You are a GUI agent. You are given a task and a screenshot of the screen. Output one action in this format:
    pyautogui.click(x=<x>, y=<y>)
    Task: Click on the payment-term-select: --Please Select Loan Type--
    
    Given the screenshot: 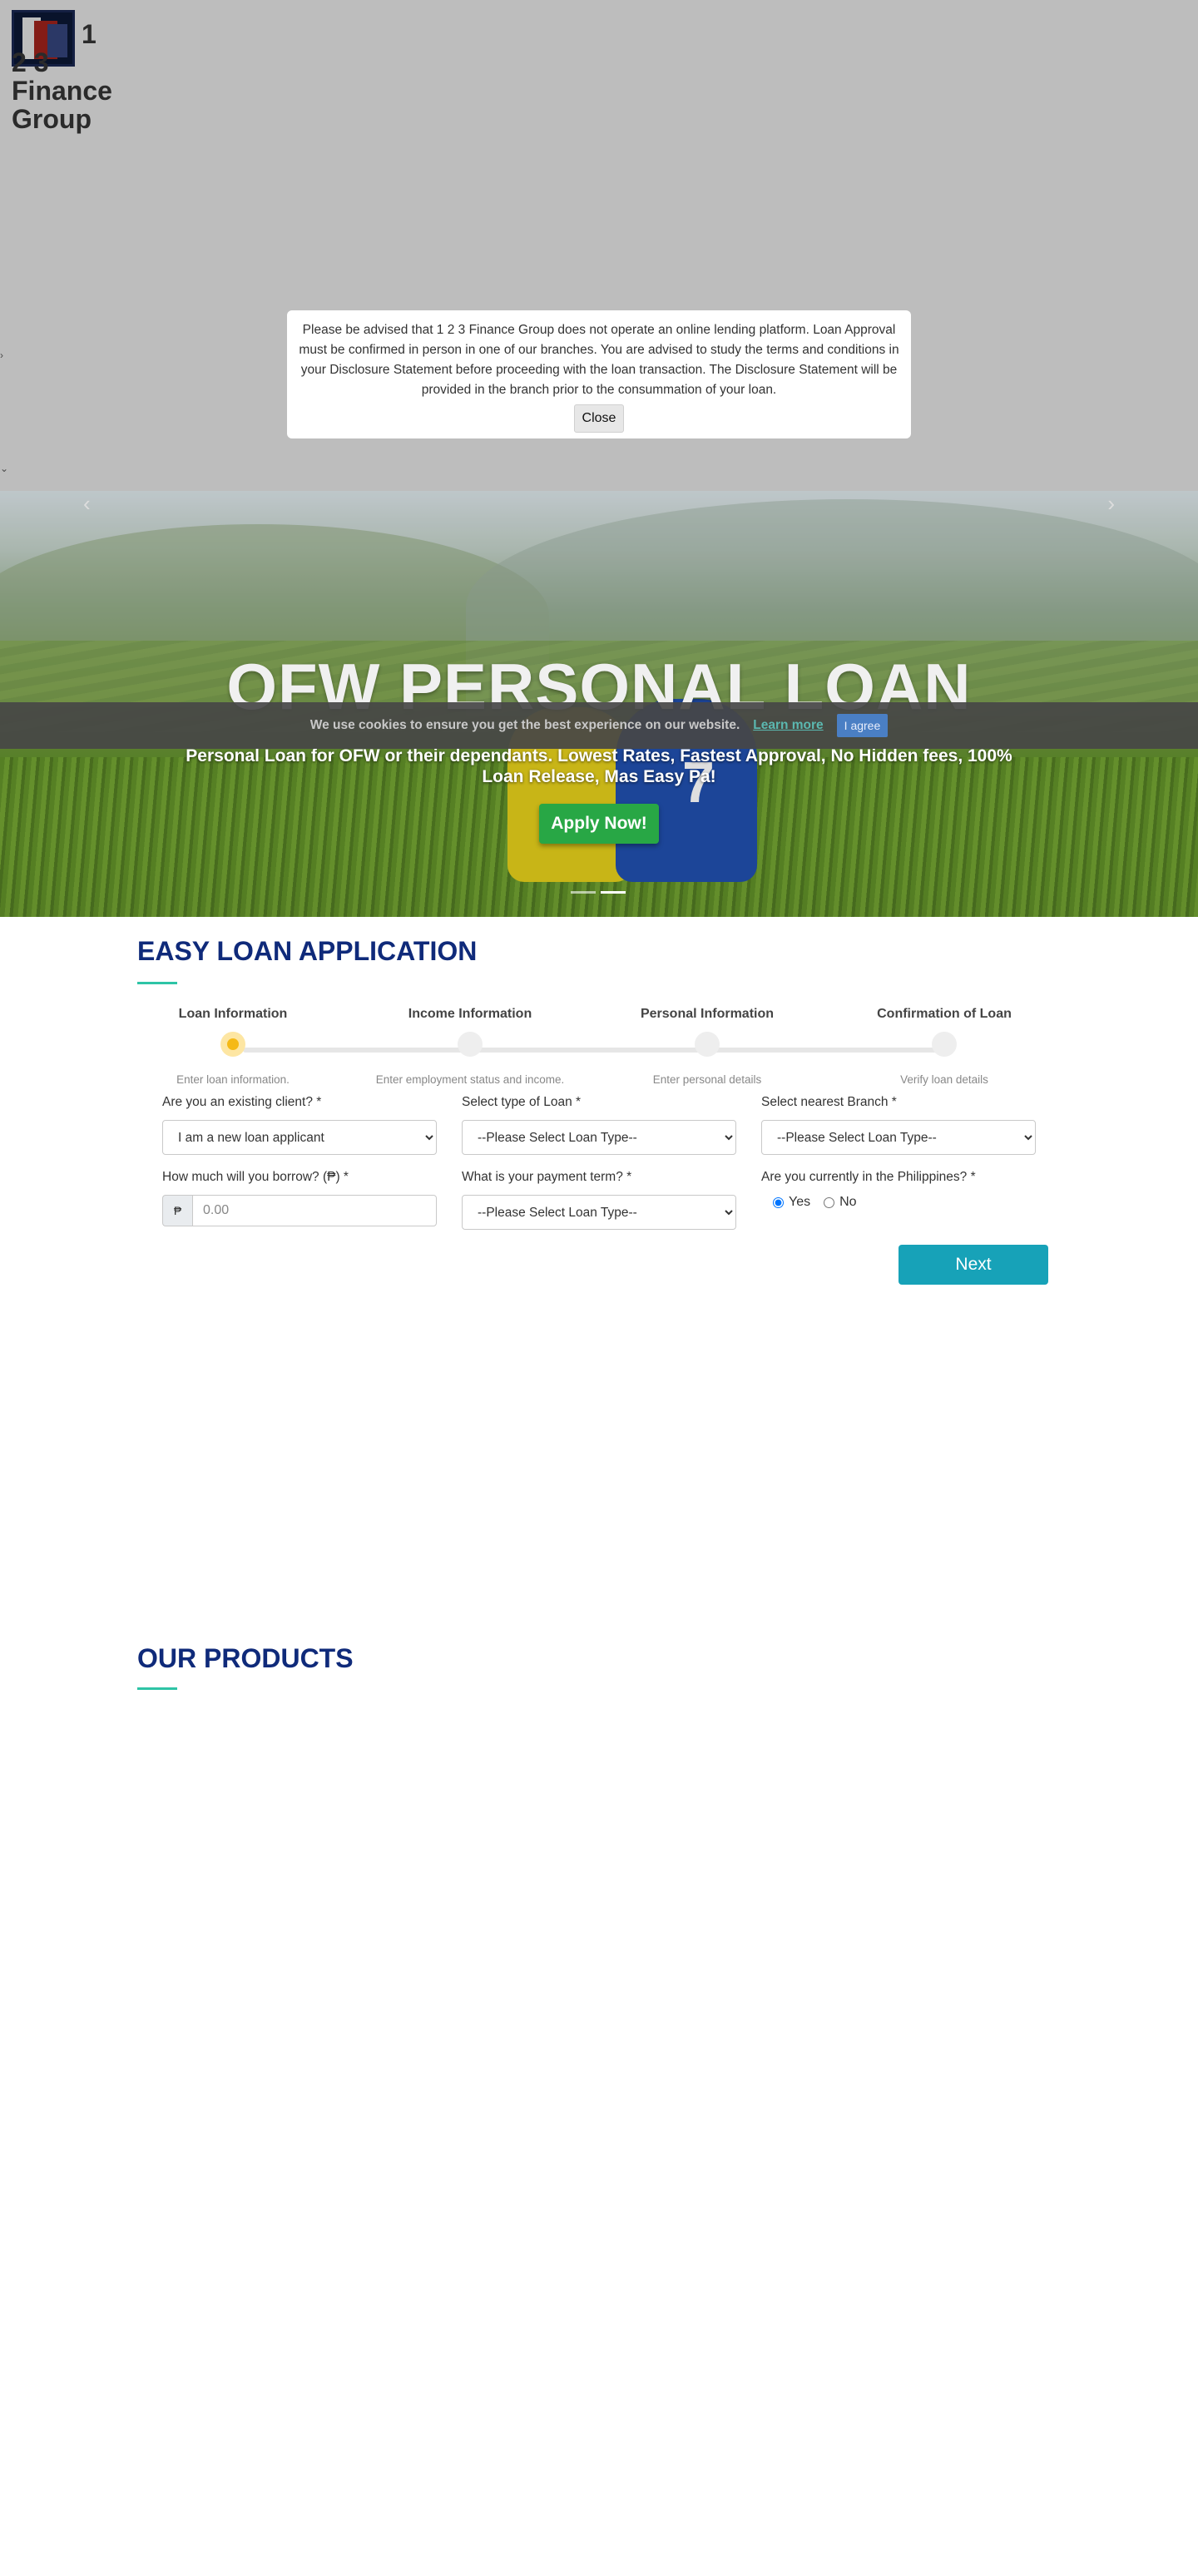 What is the action you would take?
    pyautogui.click(x=599, y=1212)
    